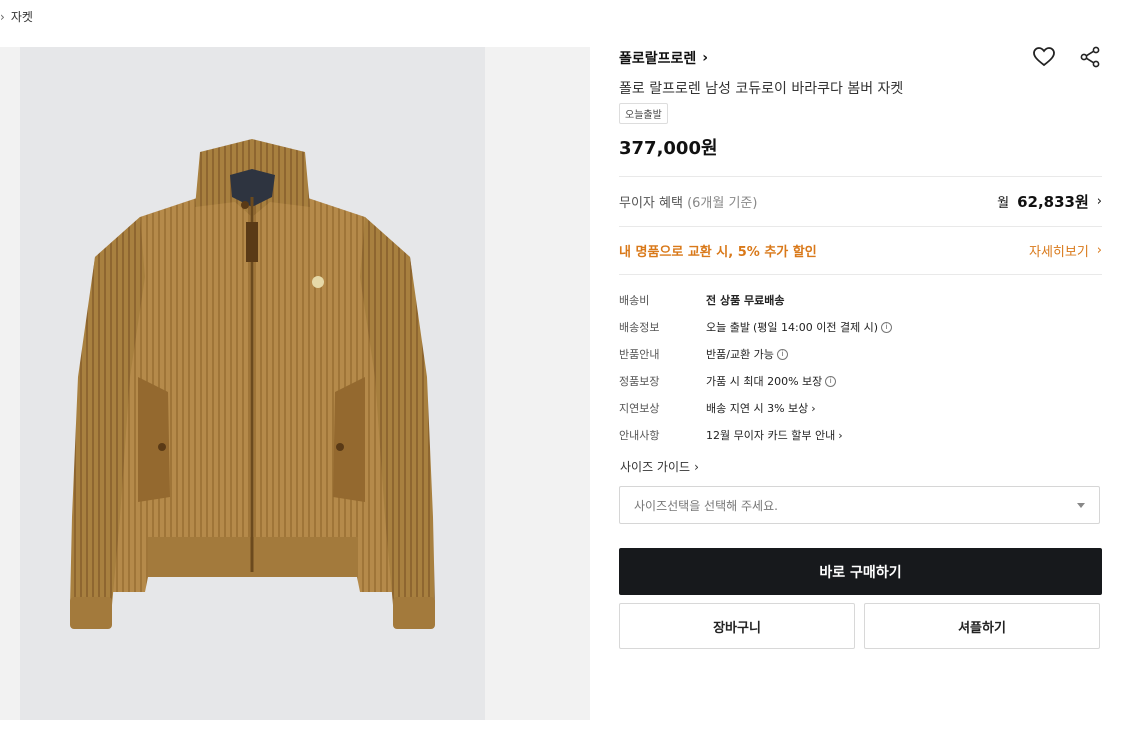  What do you see at coordinates (859, 505) in the screenshot?
I see `size-select: 사이즈선택을 선택해 주세요.` at bounding box center [859, 505].